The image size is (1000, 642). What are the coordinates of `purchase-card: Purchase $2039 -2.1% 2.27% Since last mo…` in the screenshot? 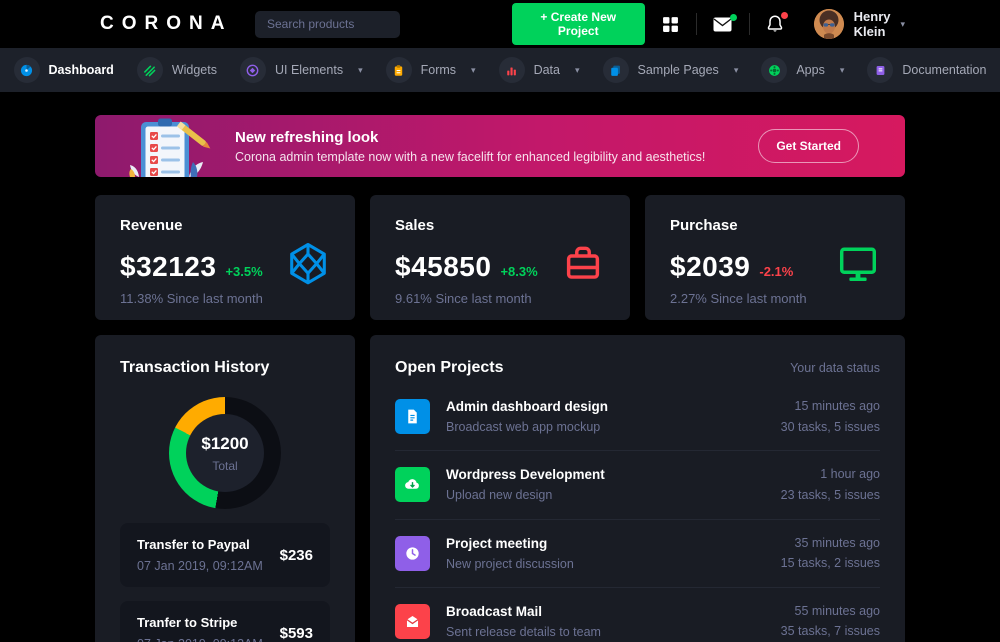 It's located at (775, 257).